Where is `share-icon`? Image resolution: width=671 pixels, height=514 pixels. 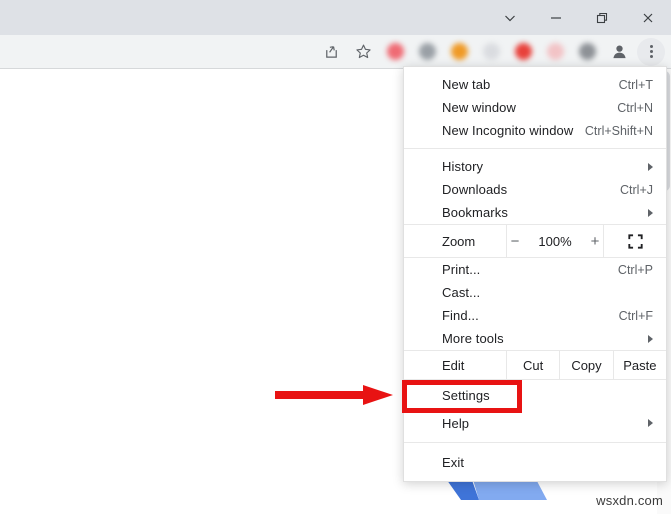
share-icon is located at coordinates (331, 52).